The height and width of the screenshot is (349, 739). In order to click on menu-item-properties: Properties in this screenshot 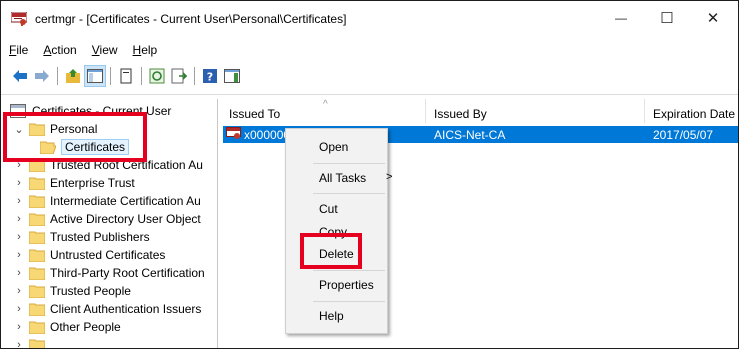, I will do `click(336, 286)`.